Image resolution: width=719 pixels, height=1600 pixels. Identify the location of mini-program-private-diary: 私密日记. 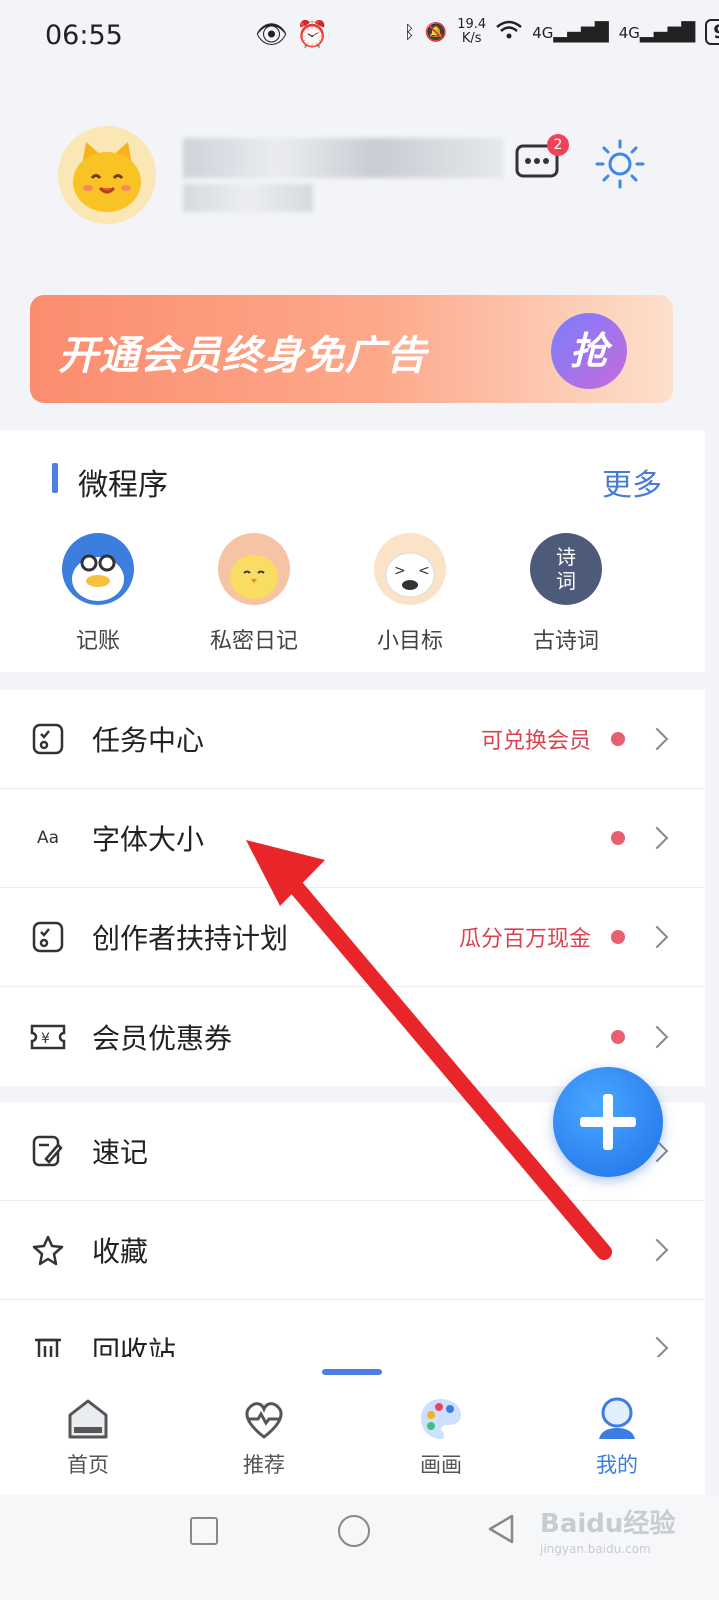
(254, 594).